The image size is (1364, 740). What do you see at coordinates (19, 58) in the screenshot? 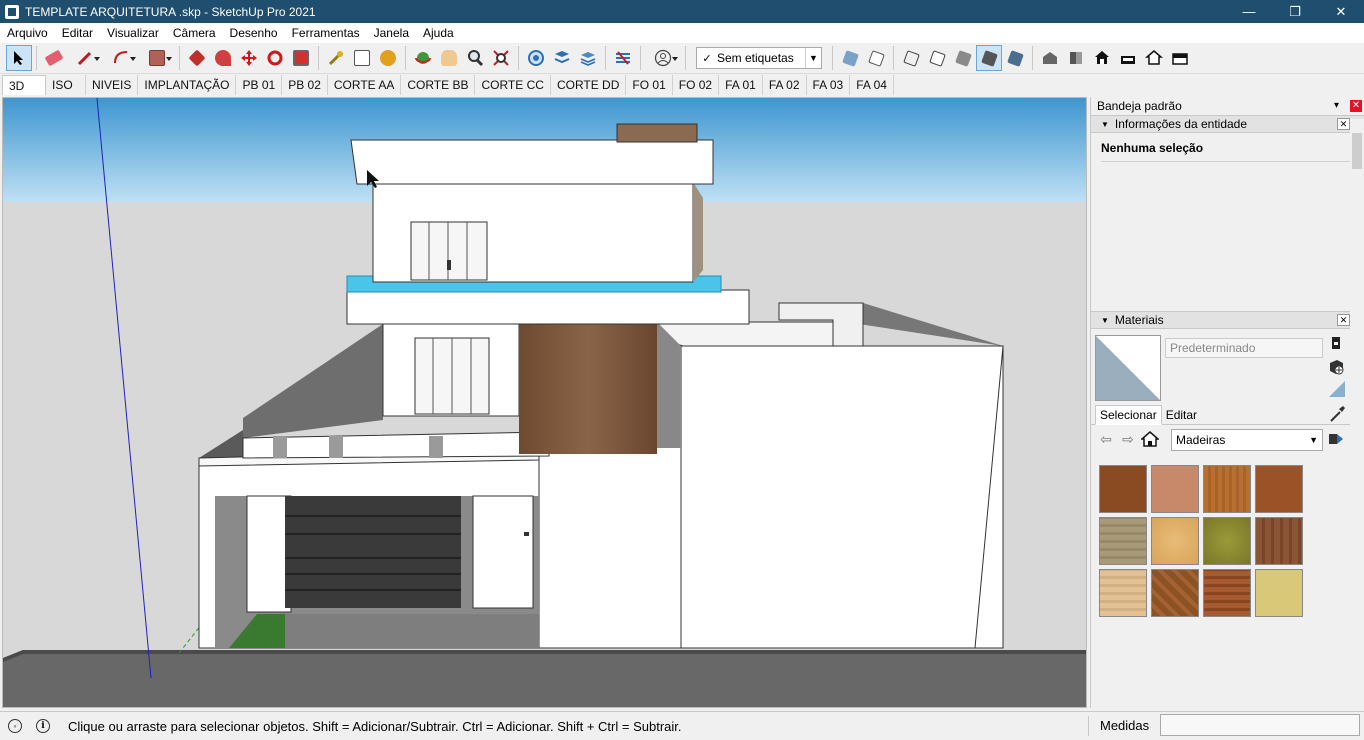
I see `select-tool-button` at bounding box center [19, 58].